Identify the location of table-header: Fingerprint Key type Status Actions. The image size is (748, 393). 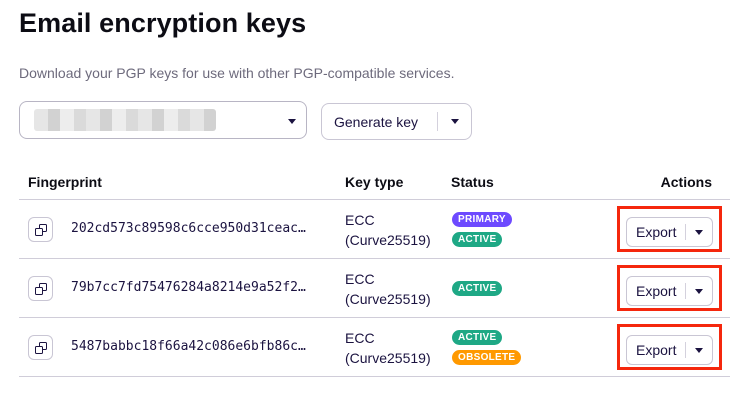
(374, 182).